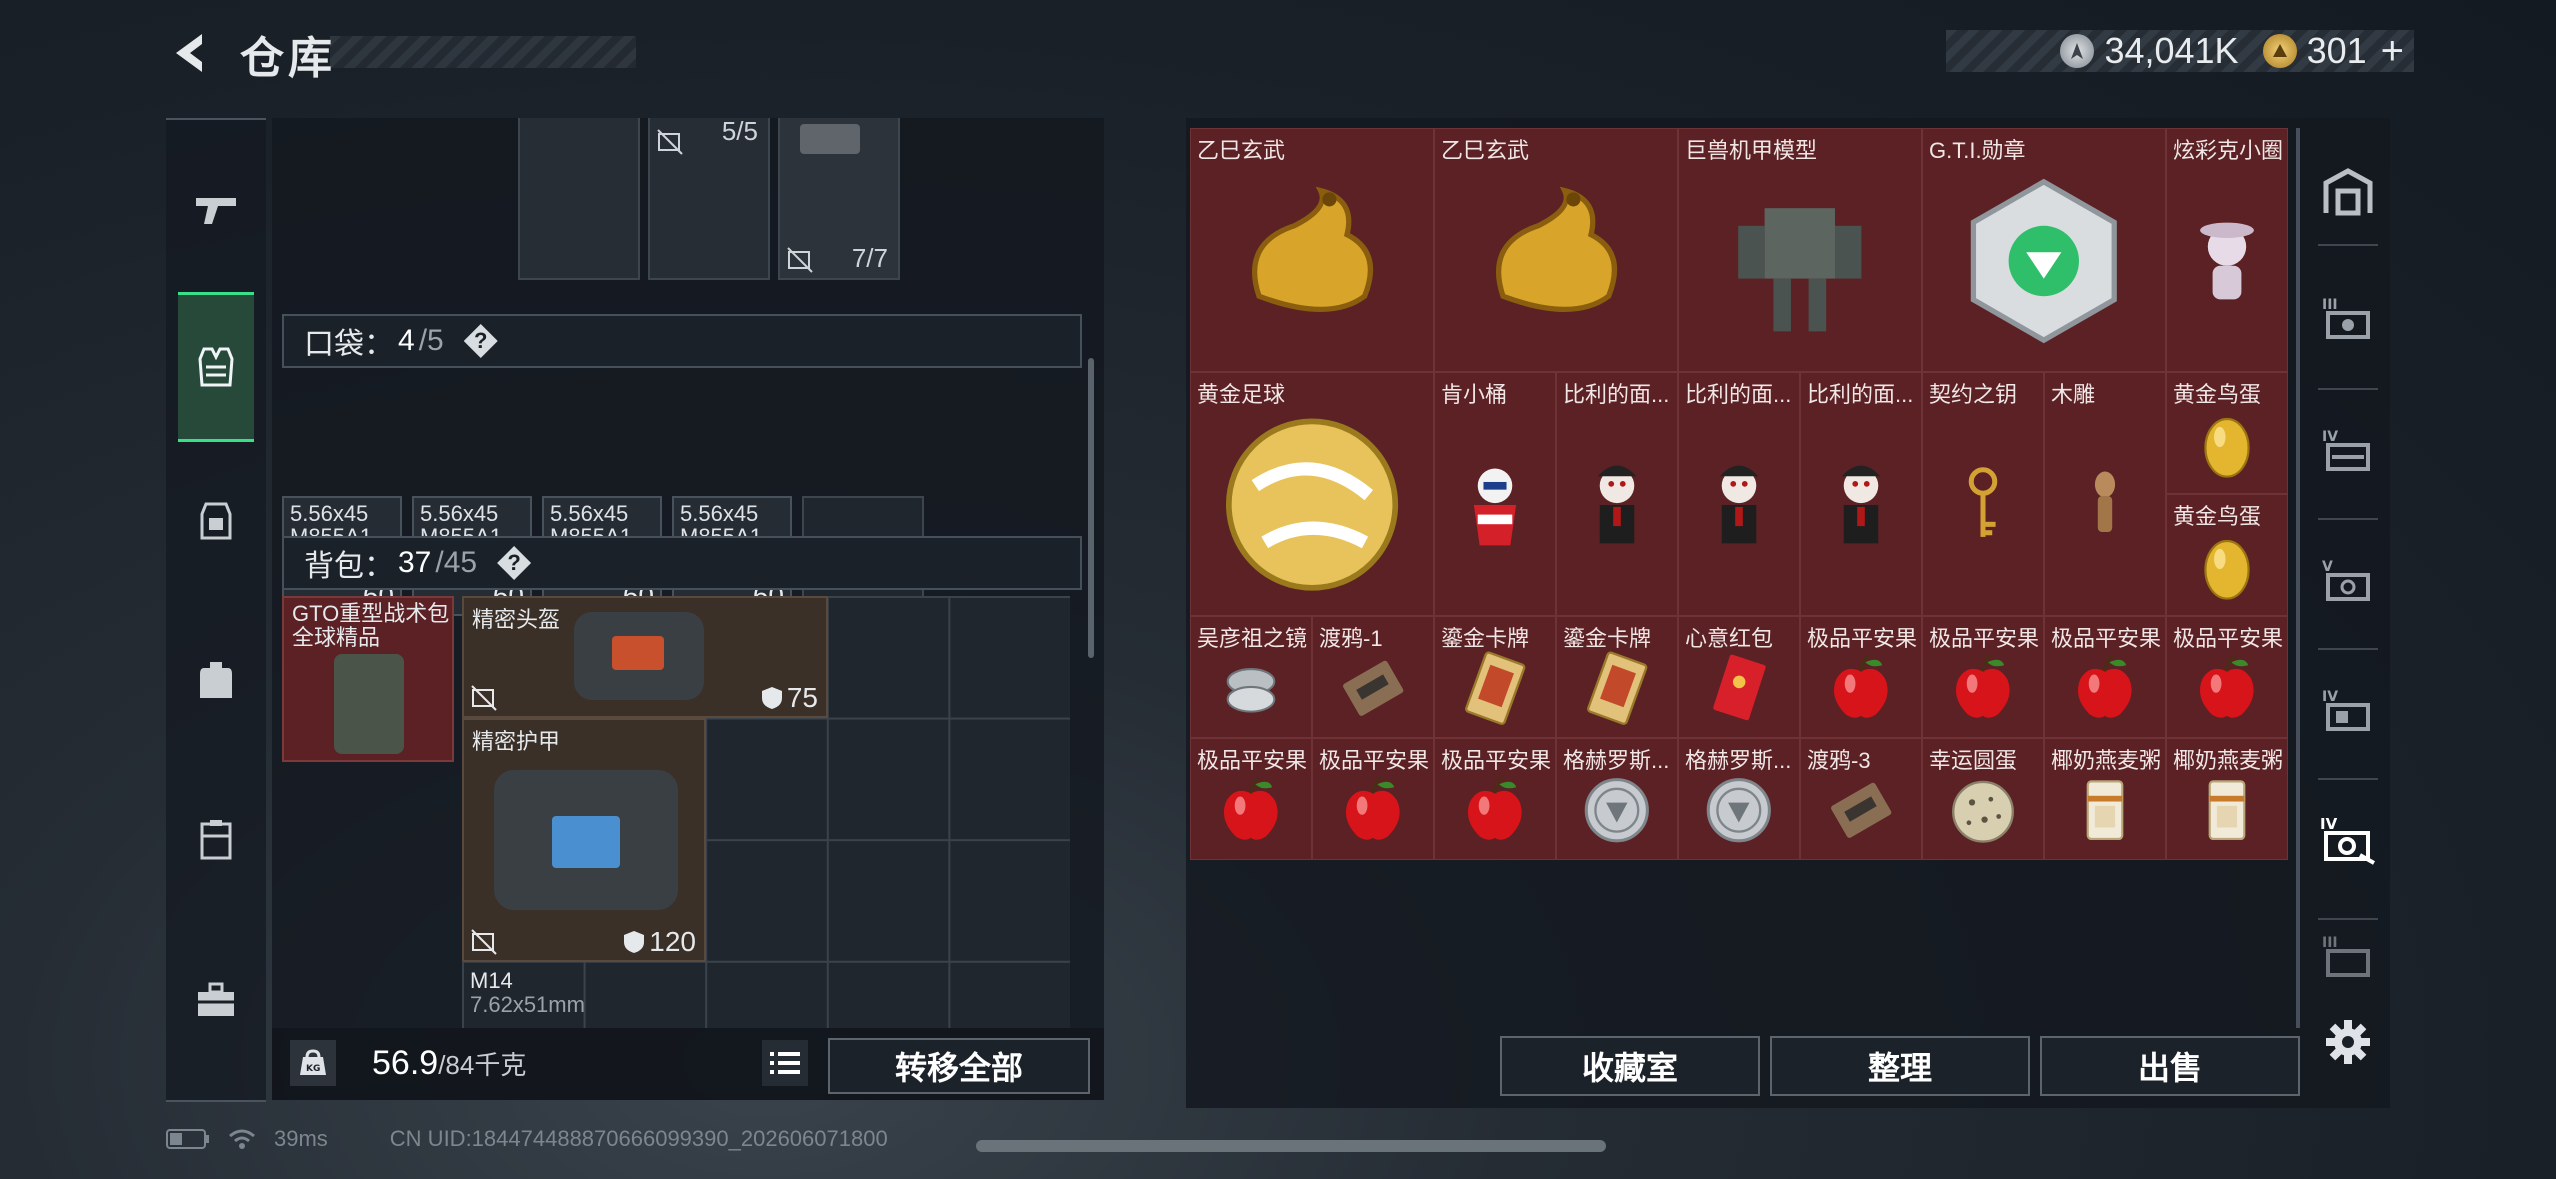 The image size is (2556, 1179). Describe the element at coordinates (645, 657) in the screenshot. I see `helmet-item: 精密头盔 75` at that location.